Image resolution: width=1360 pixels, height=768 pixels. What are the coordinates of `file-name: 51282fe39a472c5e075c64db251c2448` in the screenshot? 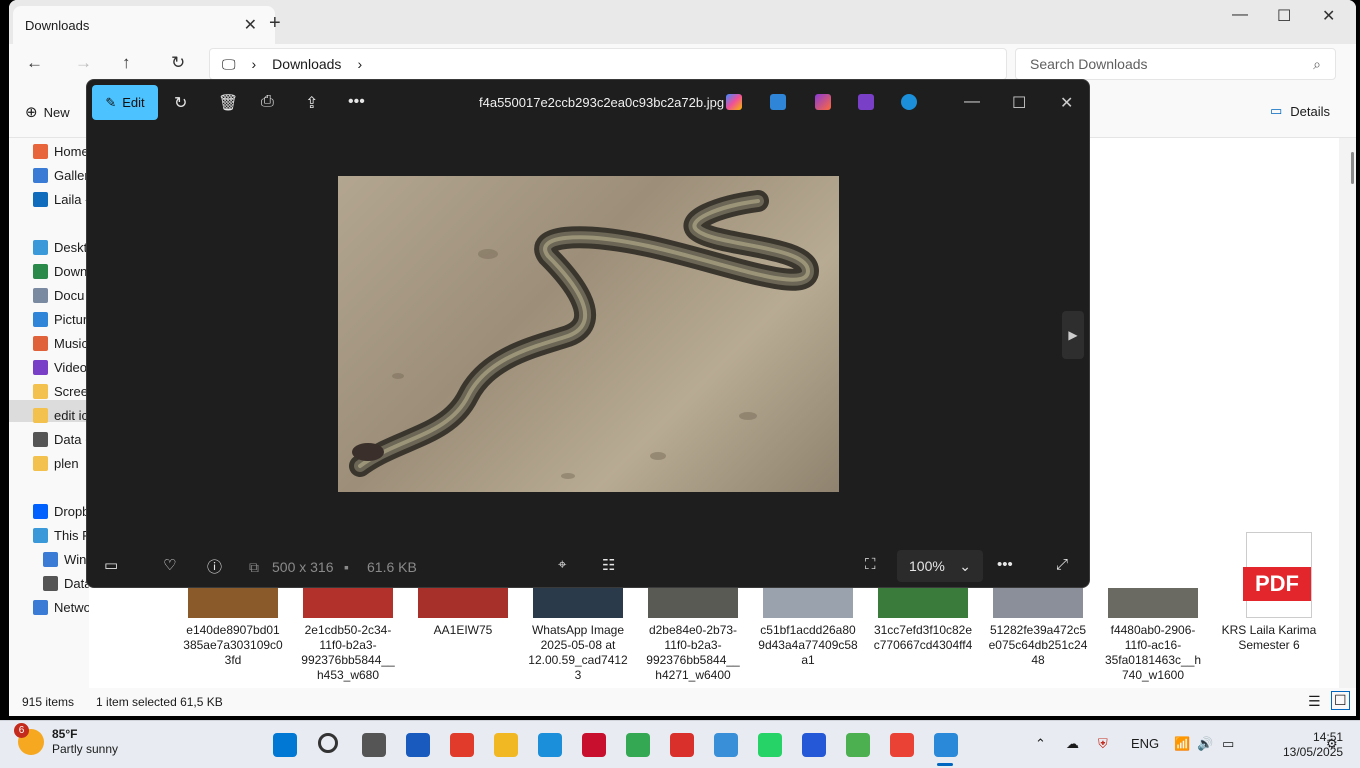 It's located at (1038, 645).